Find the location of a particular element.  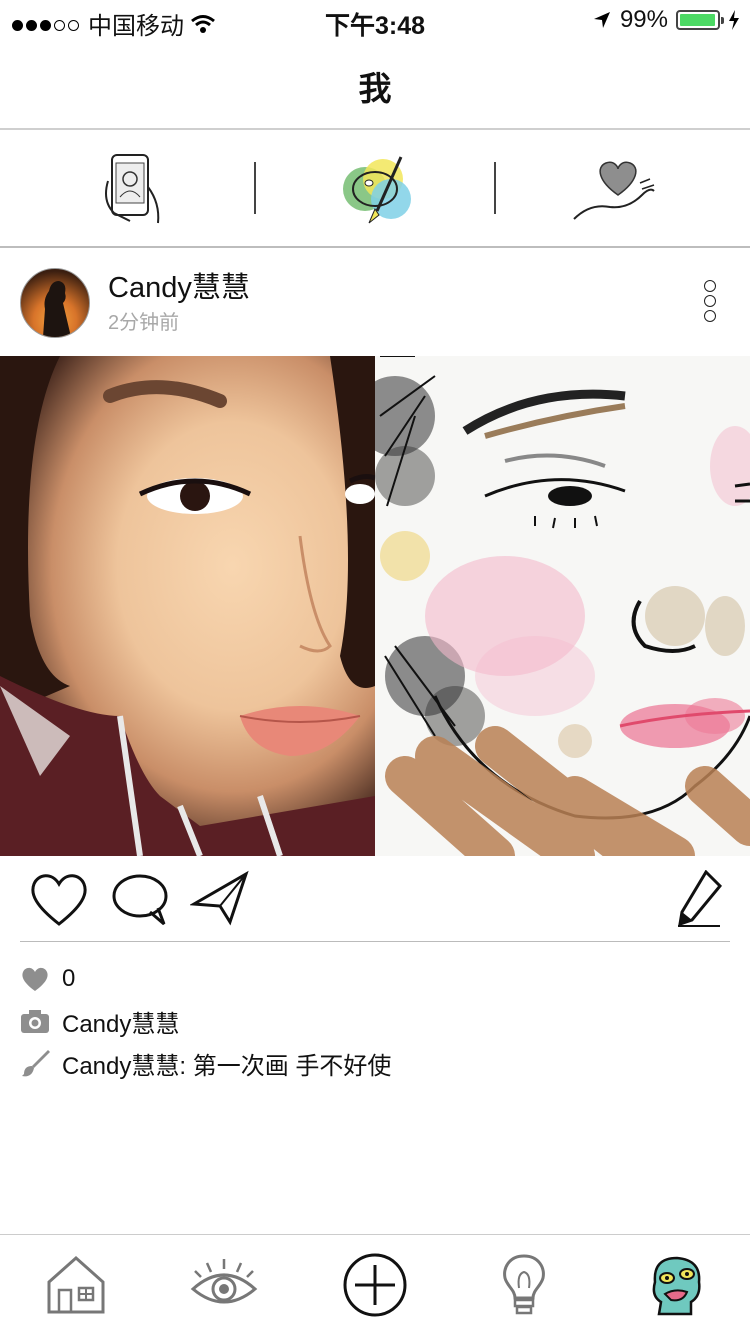

paper-plane-icon is located at coordinates (219, 898).